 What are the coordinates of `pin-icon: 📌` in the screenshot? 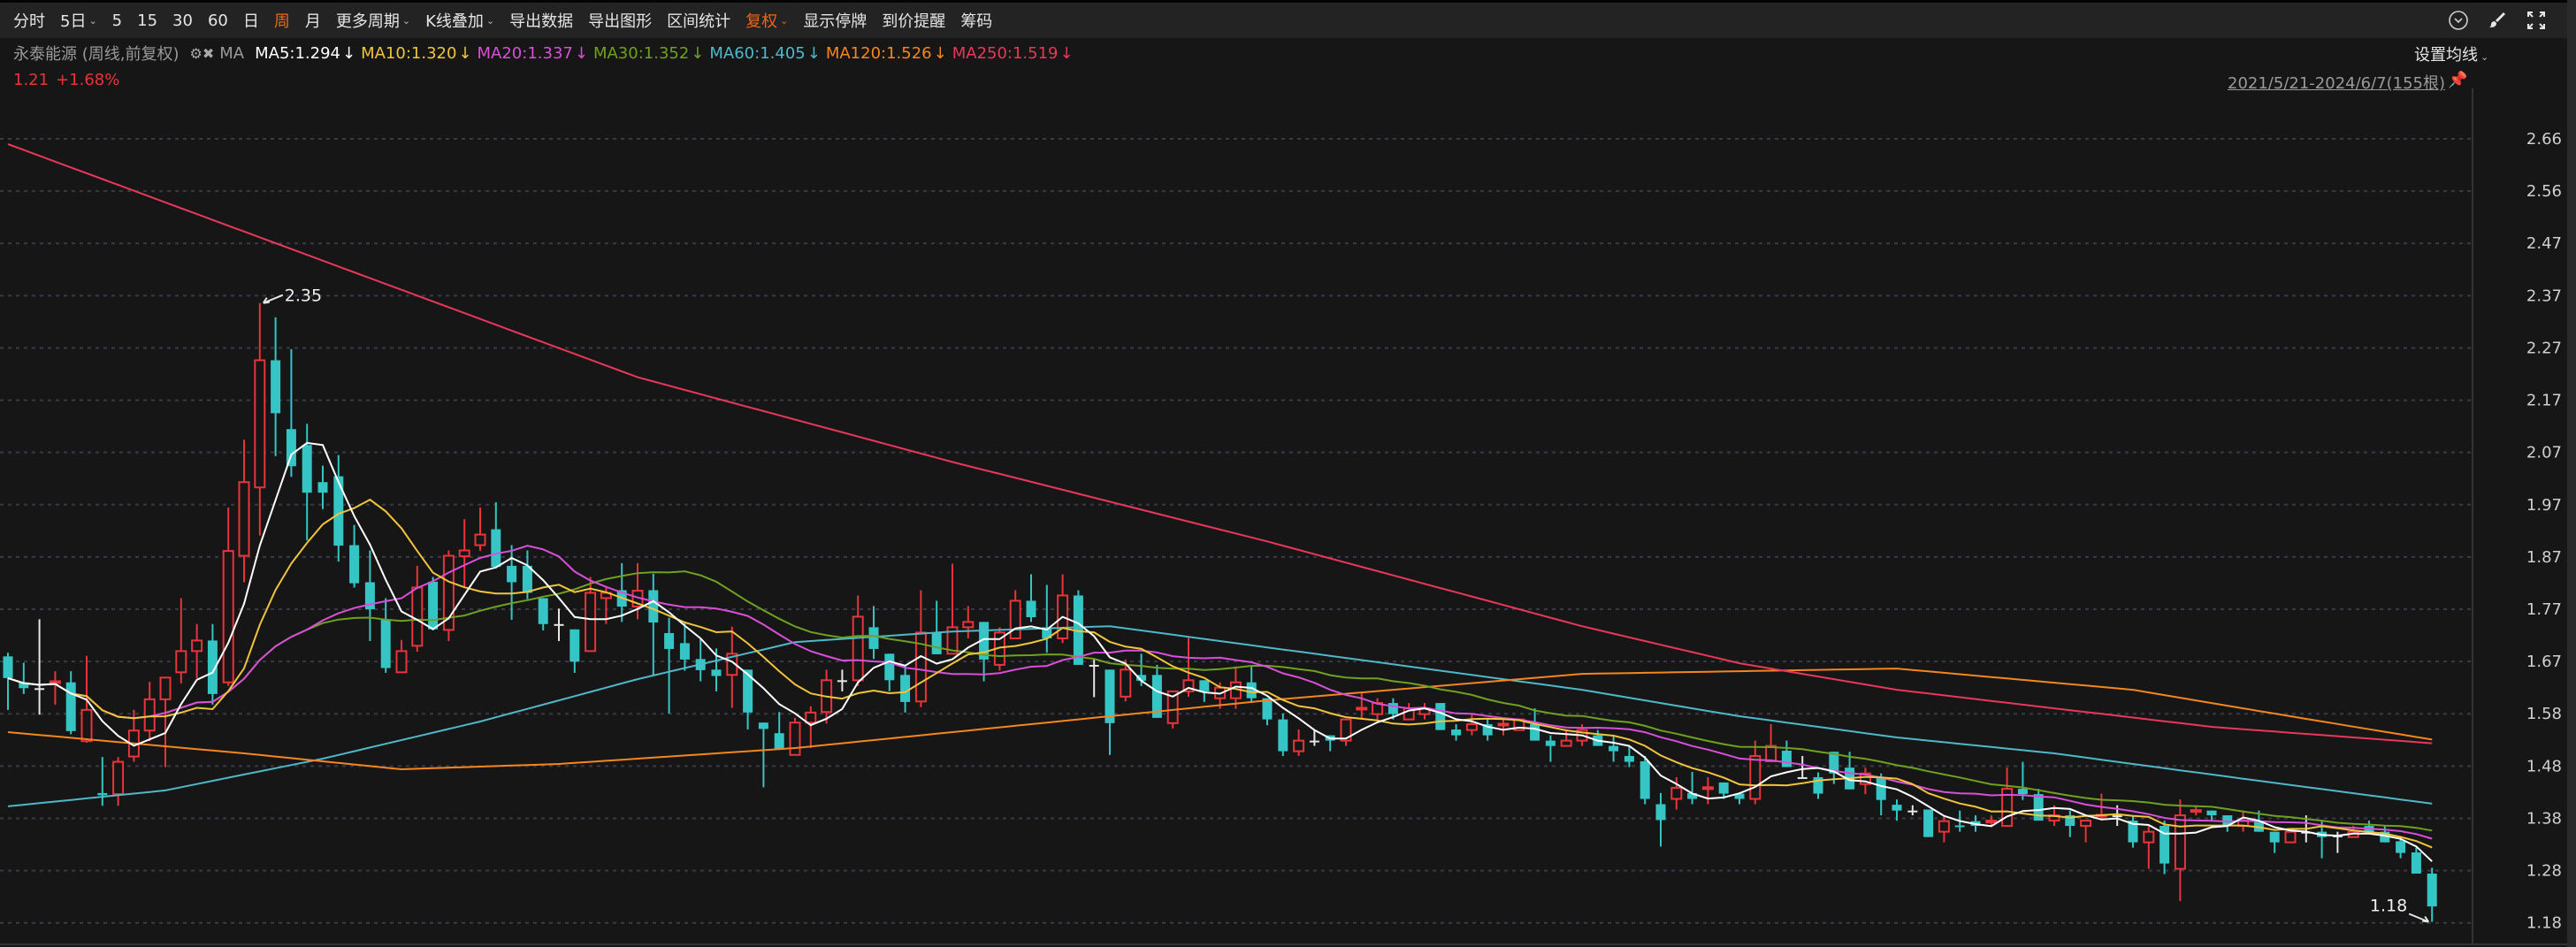 It's located at (2457, 80).